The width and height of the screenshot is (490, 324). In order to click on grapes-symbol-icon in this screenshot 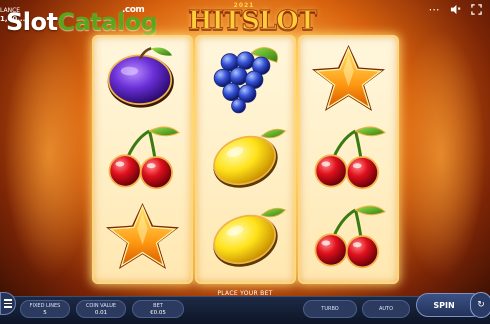, I will do `click(245, 78)`.